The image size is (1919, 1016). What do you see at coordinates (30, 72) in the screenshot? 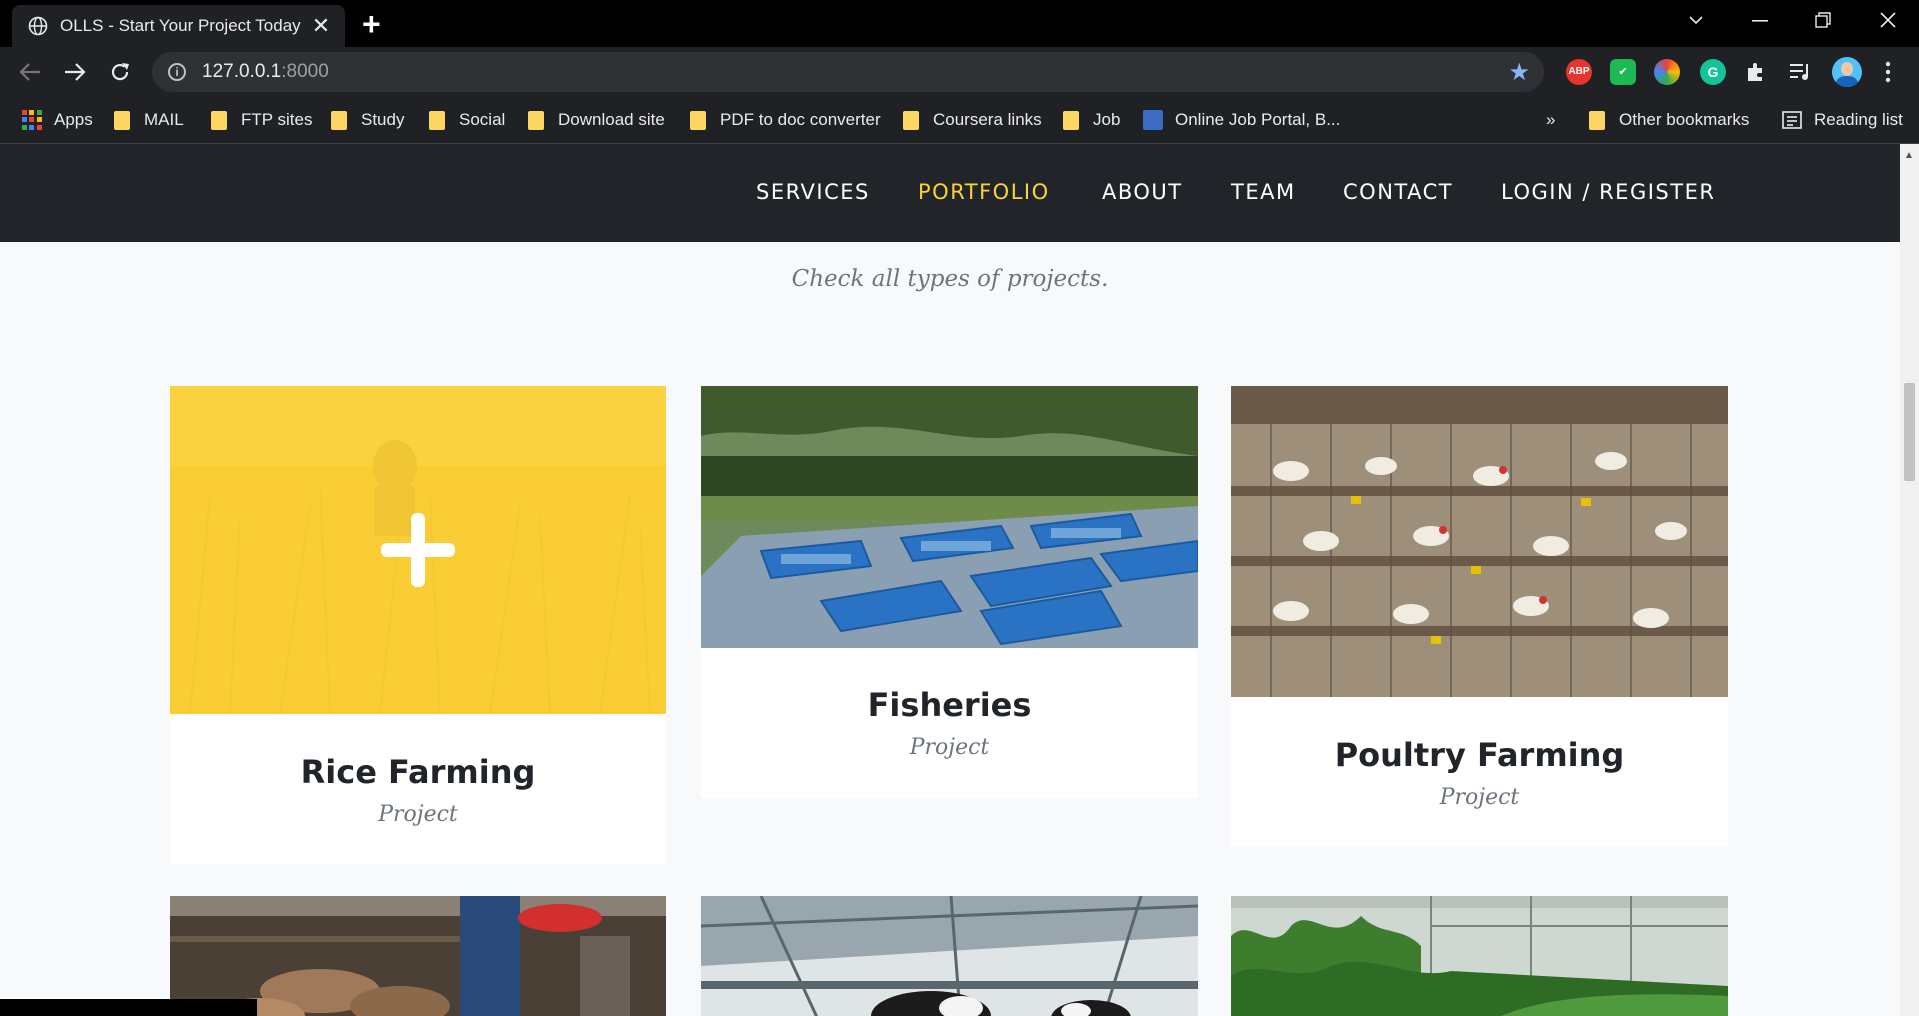
I see `back-arrow-icon` at bounding box center [30, 72].